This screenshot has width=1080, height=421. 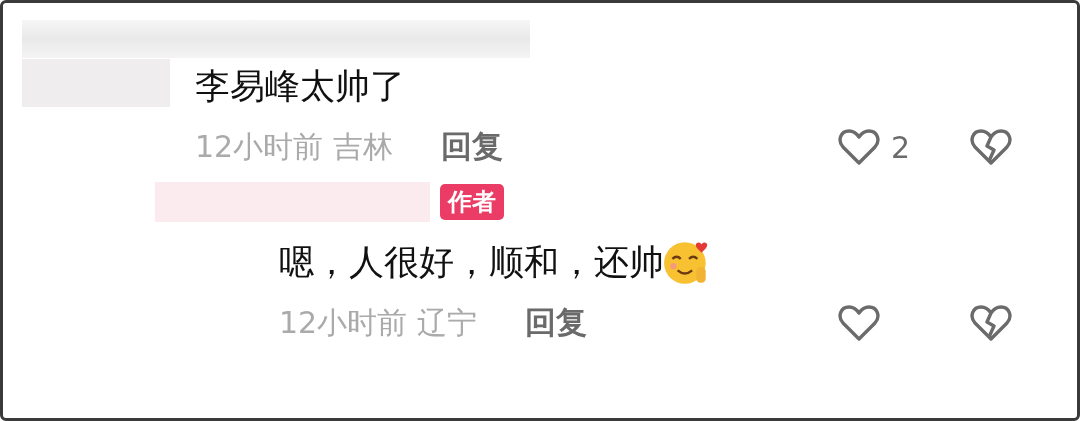 What do you see at coordinates (363, 146) in the screenshot?
I see `comment-location: 吉林` at bounding box center [363, 146].